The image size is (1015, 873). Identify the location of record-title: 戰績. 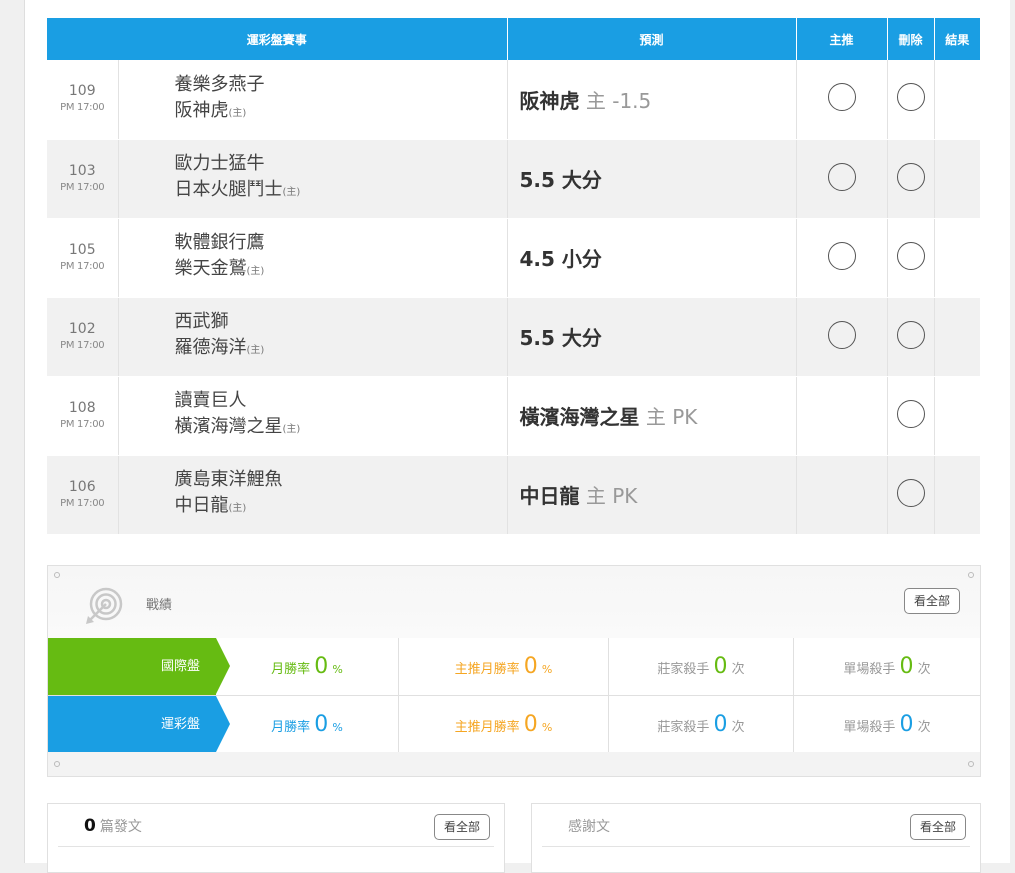
(159, 605).